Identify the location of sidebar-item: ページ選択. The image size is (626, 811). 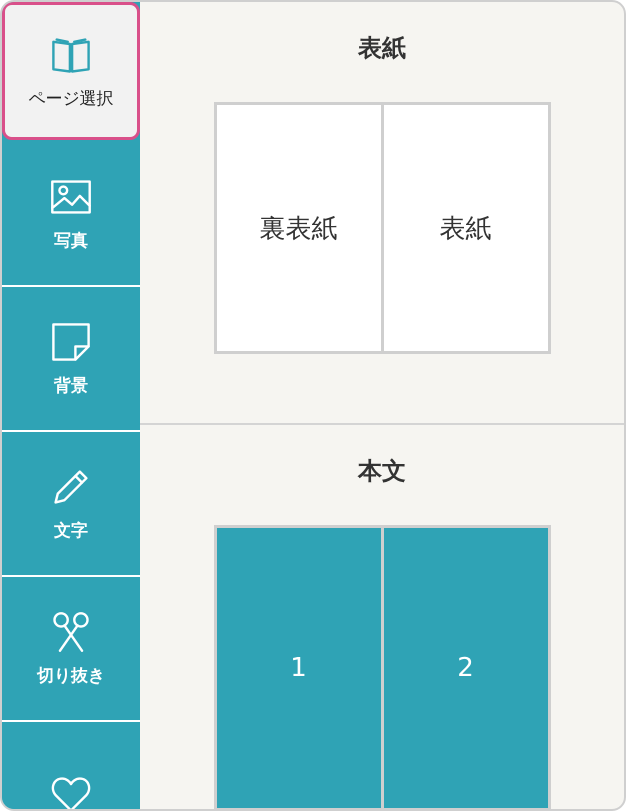
(71, 71).